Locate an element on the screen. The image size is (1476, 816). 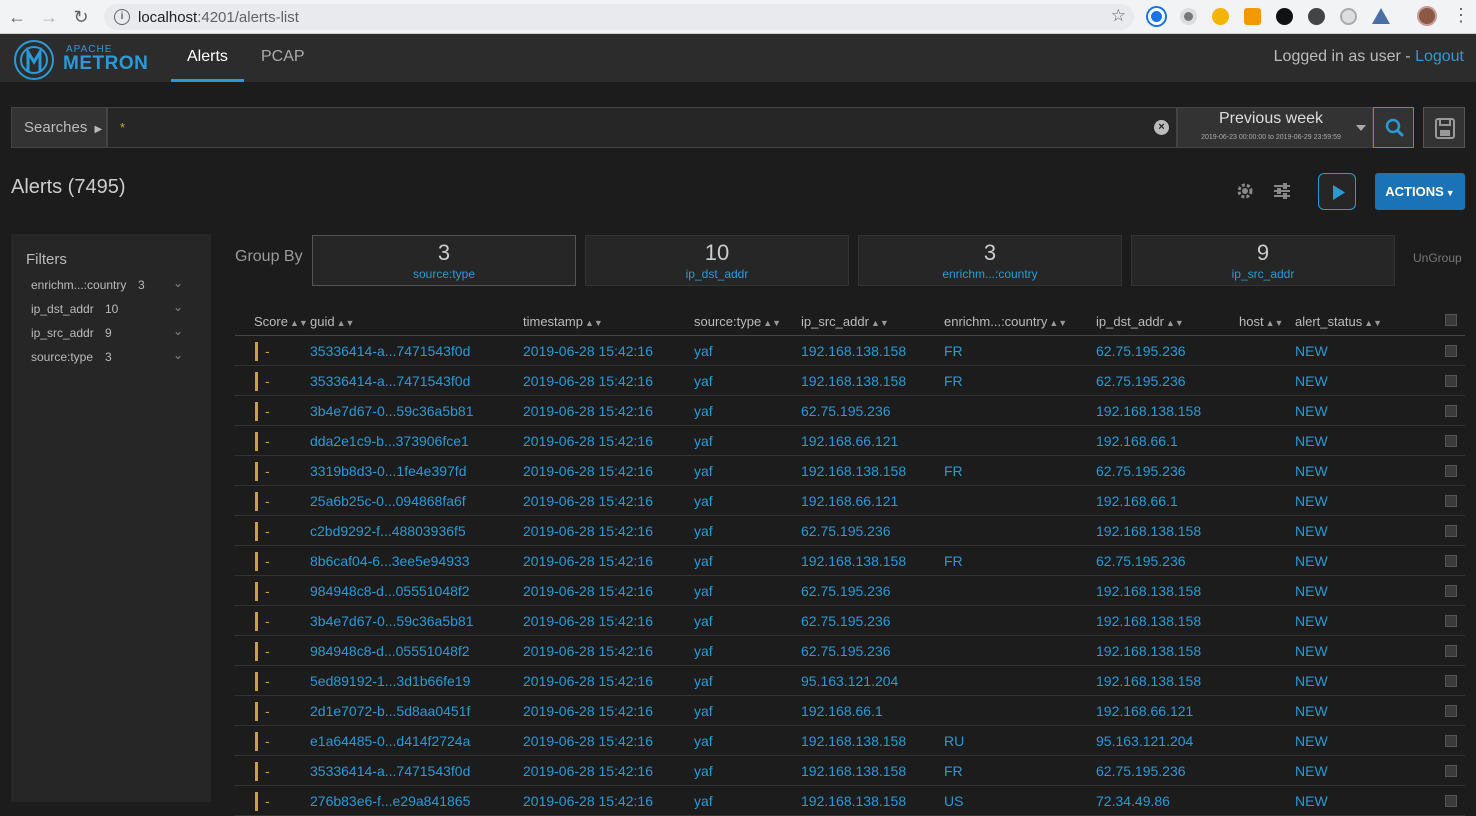
cell-guid: dda2e1c9-b...373906fce1 is located at coordinates (389, 441).